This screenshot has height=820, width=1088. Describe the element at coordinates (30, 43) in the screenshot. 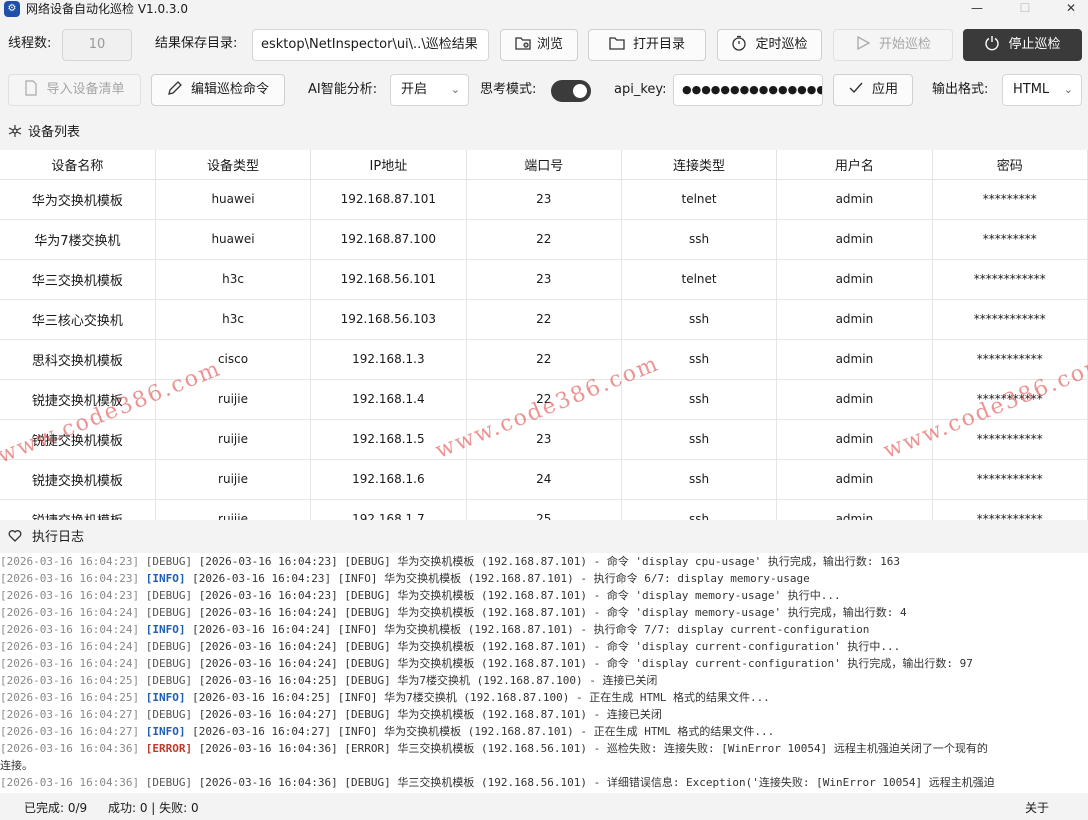

I see `threads-label: 线程数:` at that location.